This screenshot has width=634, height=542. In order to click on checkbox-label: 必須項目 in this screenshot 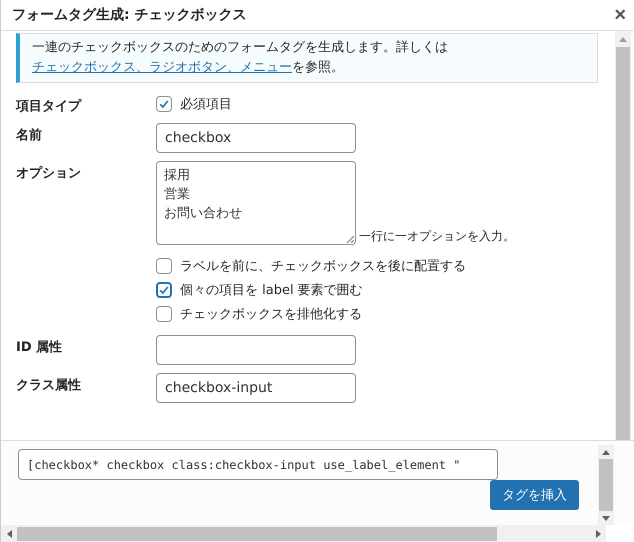, I will do `click(206, 104)`.